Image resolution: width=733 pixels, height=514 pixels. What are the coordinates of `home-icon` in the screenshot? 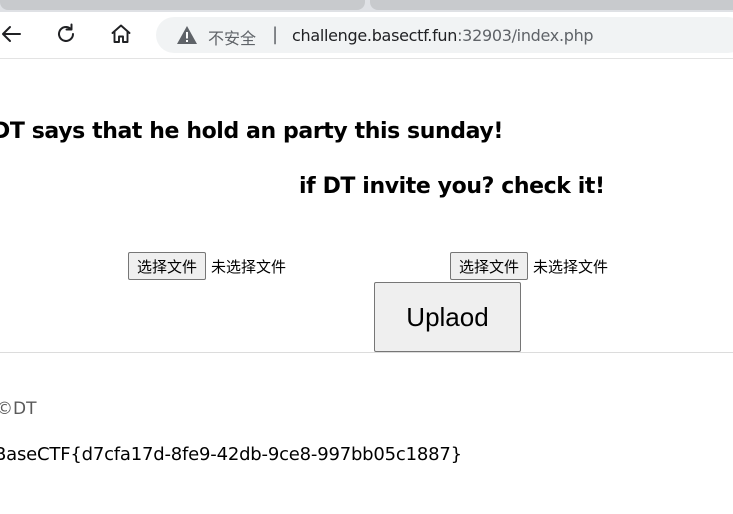 It's located at (121, 34).